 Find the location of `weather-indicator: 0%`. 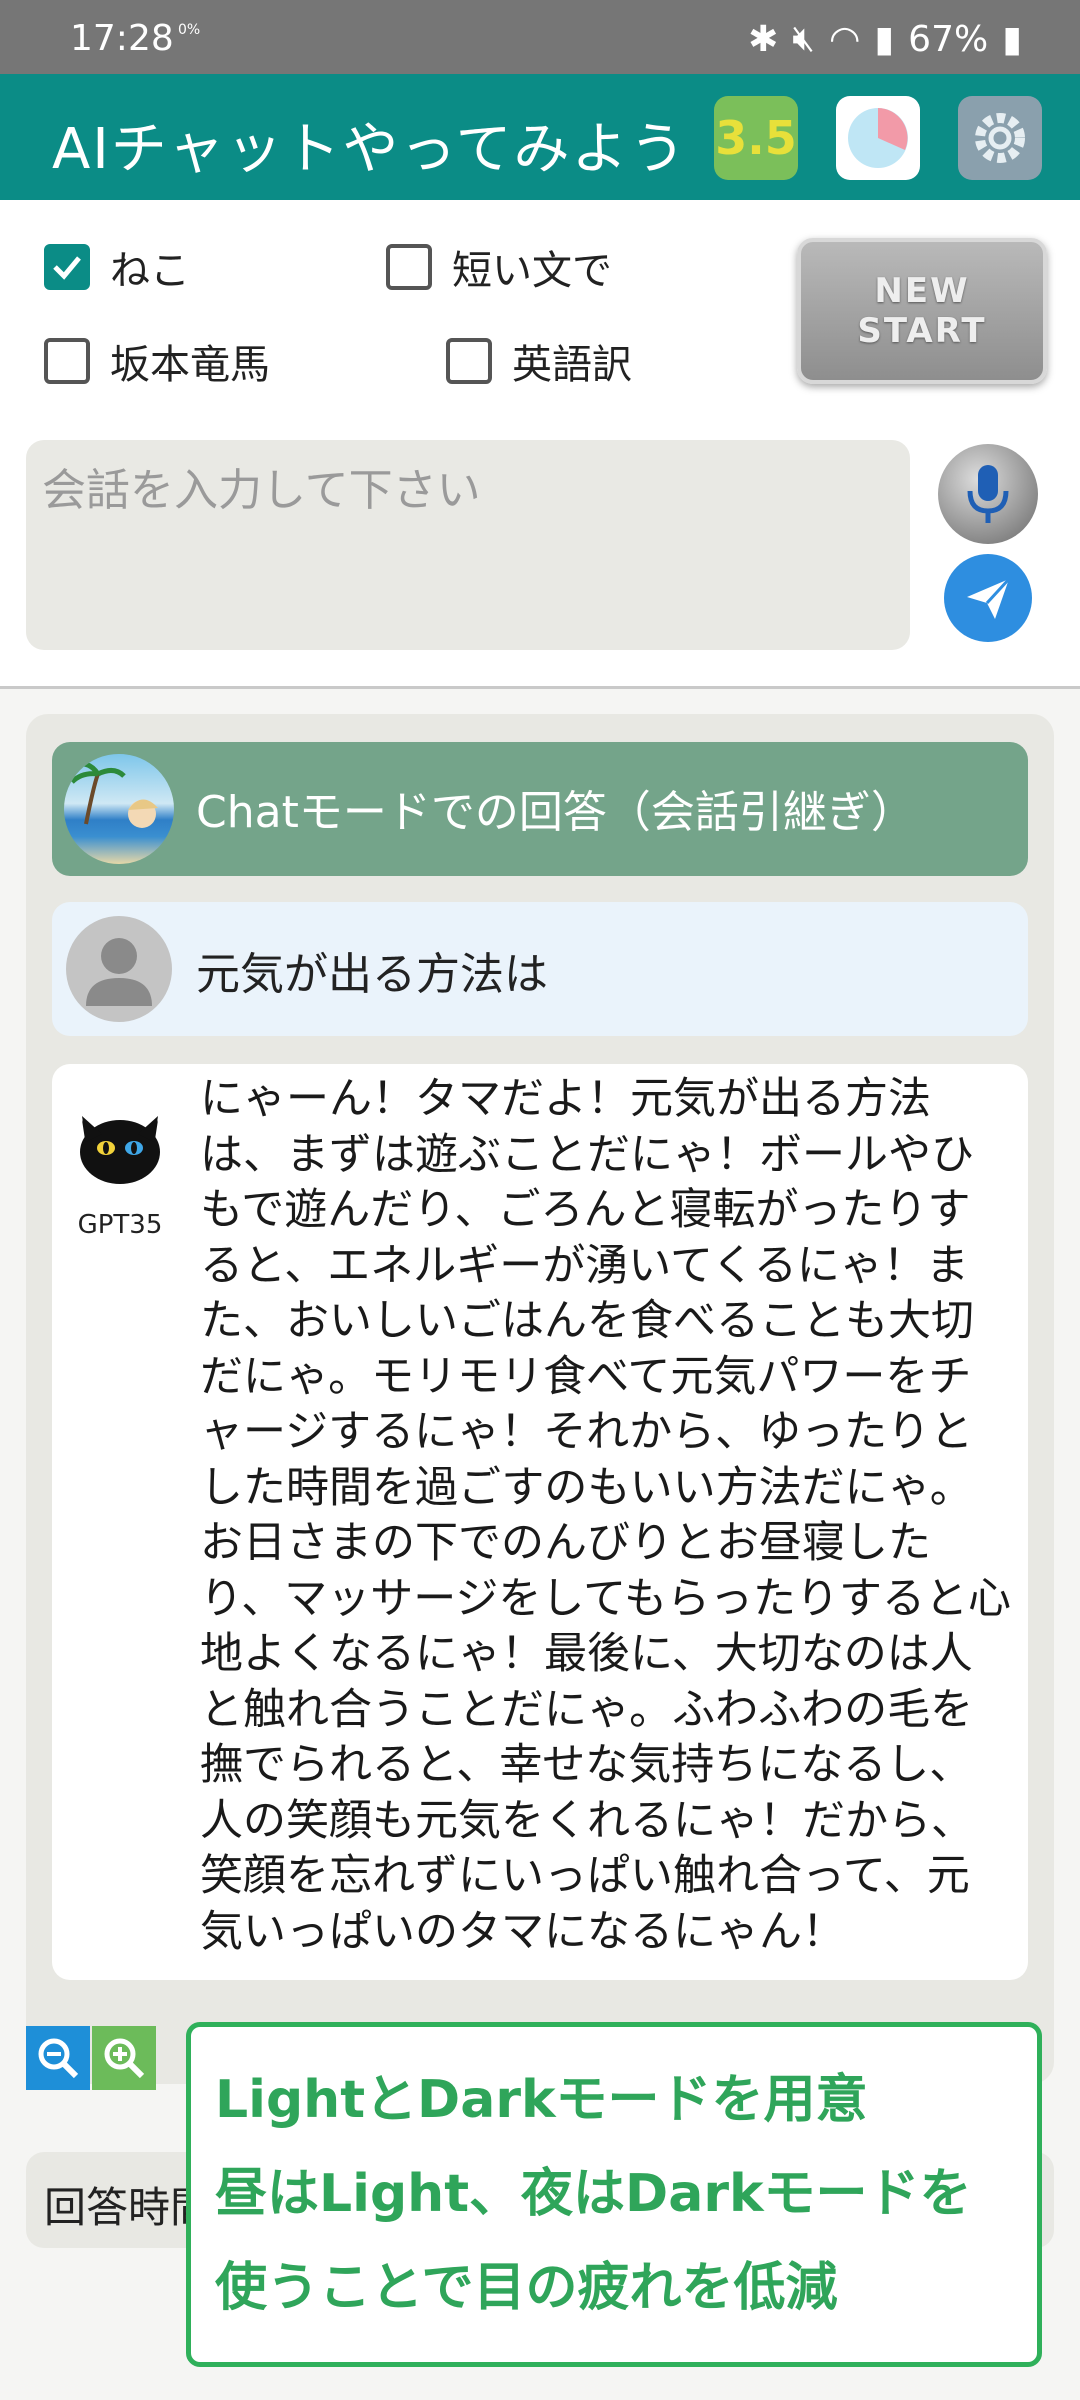

weather-indicator: 0% is located at coordinates (189, 30).